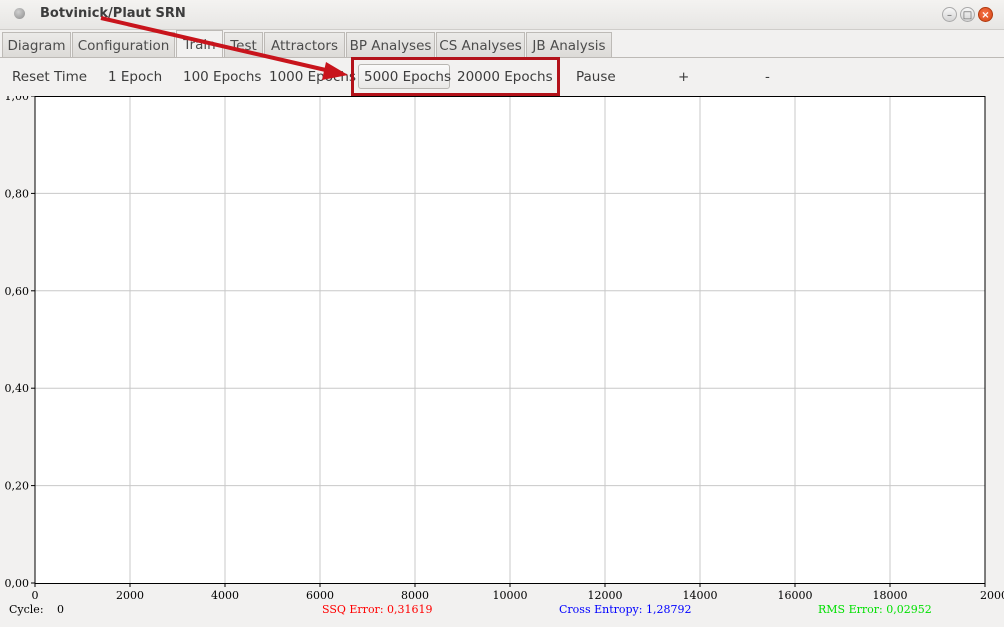  What do you see at coordinates (19, 13) in the screenshot?
I see `app-menu-icon` at bounding box center [19, 13].